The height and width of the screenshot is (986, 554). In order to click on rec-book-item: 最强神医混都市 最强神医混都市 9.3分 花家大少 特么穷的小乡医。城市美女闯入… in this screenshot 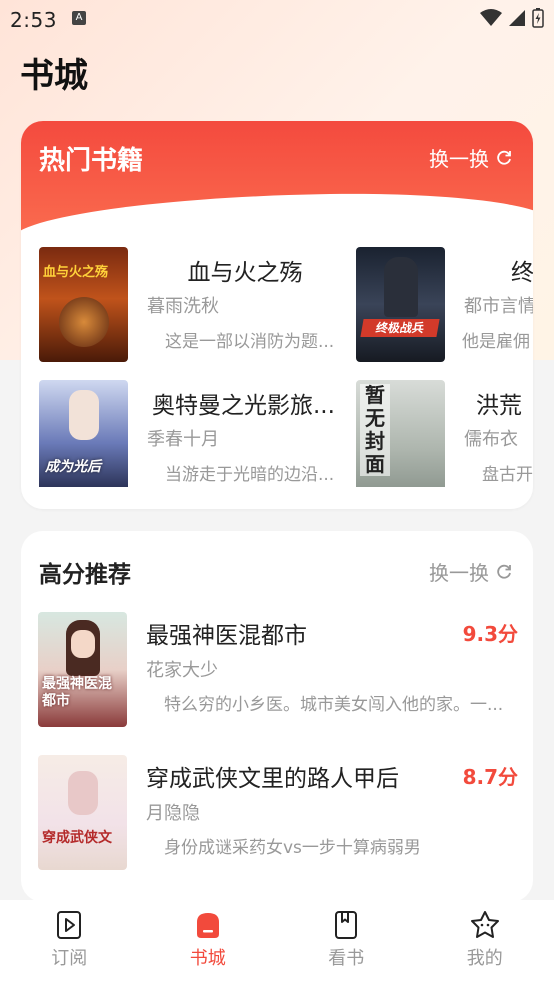, I will do `click(278, 671)`.